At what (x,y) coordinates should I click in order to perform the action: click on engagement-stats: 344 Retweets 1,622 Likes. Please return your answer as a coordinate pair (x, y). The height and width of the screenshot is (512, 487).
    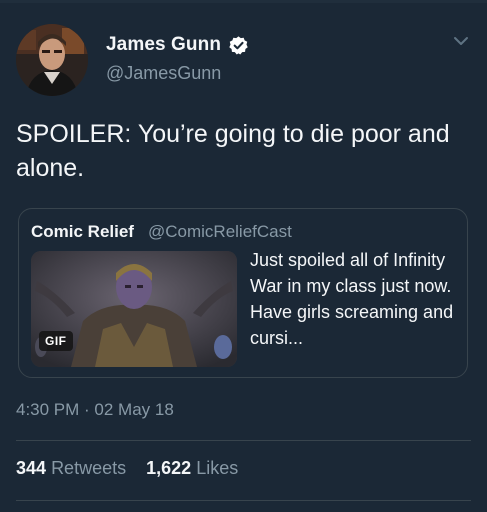
    Looking at the image, I should click on (127, 468).